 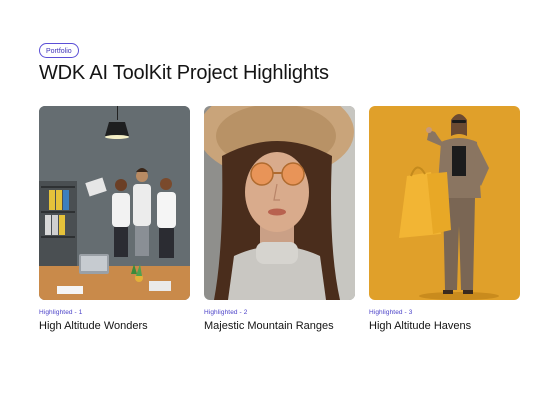 I want to click on page-title: WDK AI ToolKit Project Highlights, so click(x=184, y=73).